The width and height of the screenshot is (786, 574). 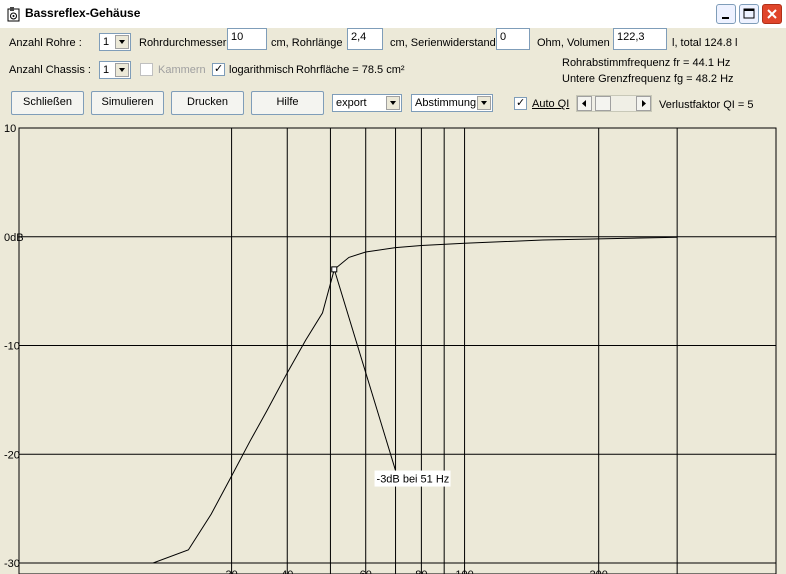 I want to click on simulieren-button: Simulieren, so click(x=127, y=103).